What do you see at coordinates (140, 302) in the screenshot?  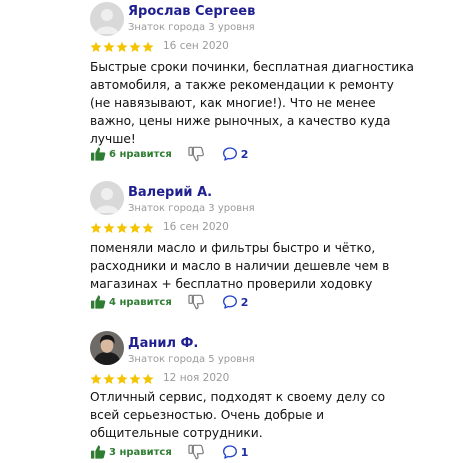 I see `like-count: 4 нравится` at bounding box center [140, 302].